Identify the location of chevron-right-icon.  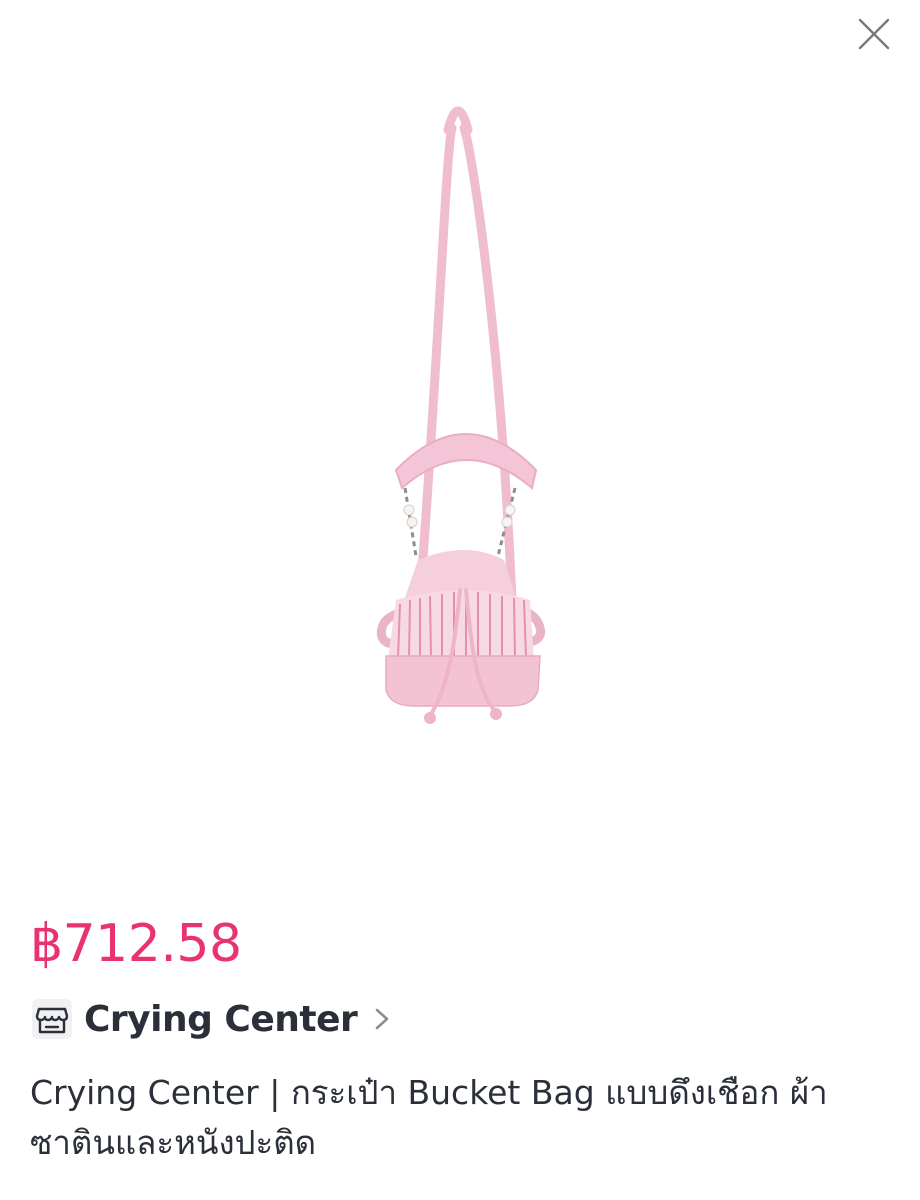
(382, 1019).